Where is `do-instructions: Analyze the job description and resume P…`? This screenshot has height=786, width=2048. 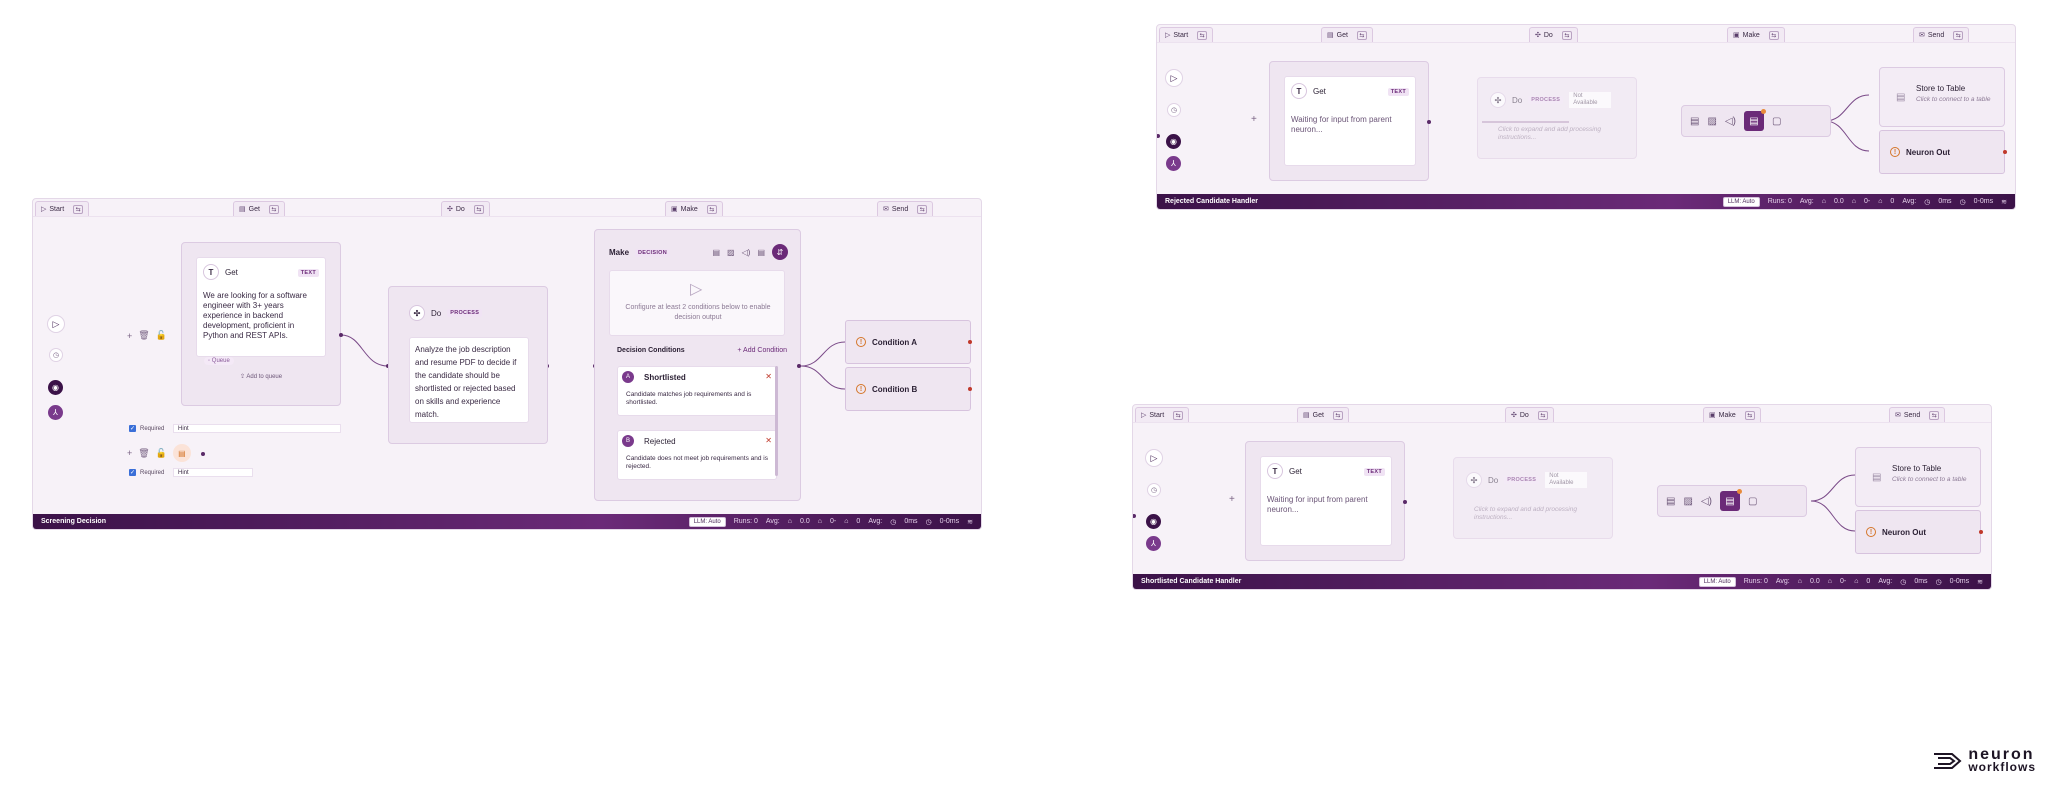
do-instructions: Analyze the job description and resume P… is located at coordinates (469, 380).